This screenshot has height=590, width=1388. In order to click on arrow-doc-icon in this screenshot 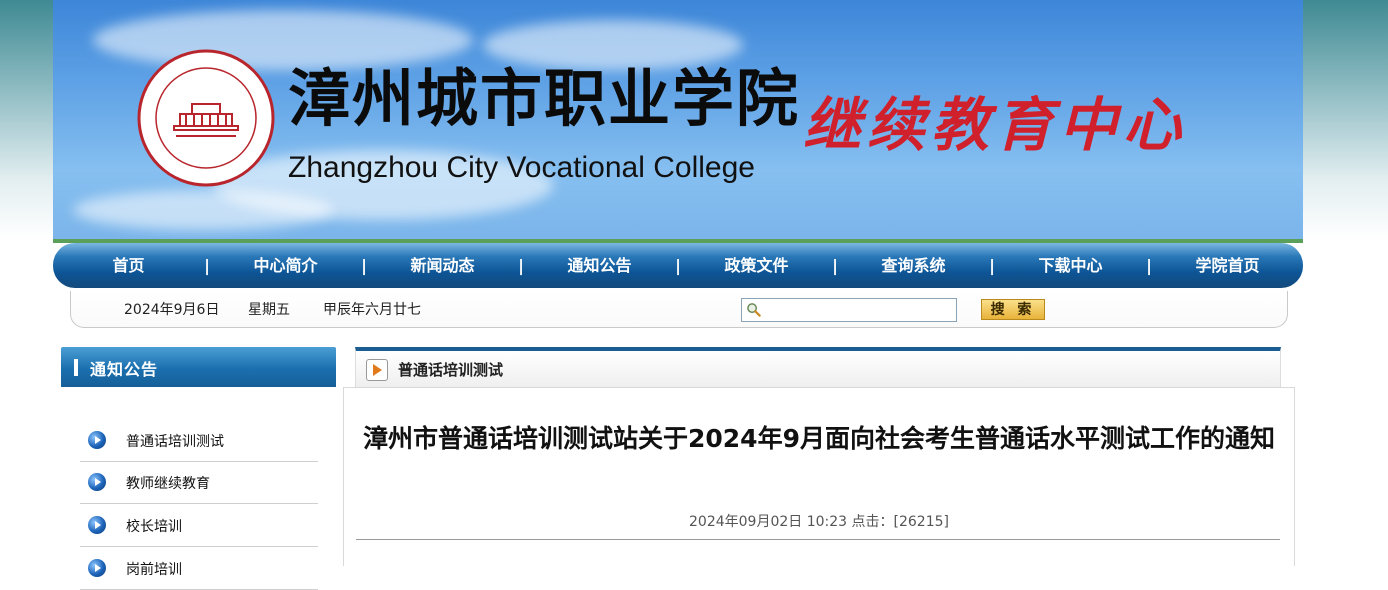, I will do `click(377, 370)`.